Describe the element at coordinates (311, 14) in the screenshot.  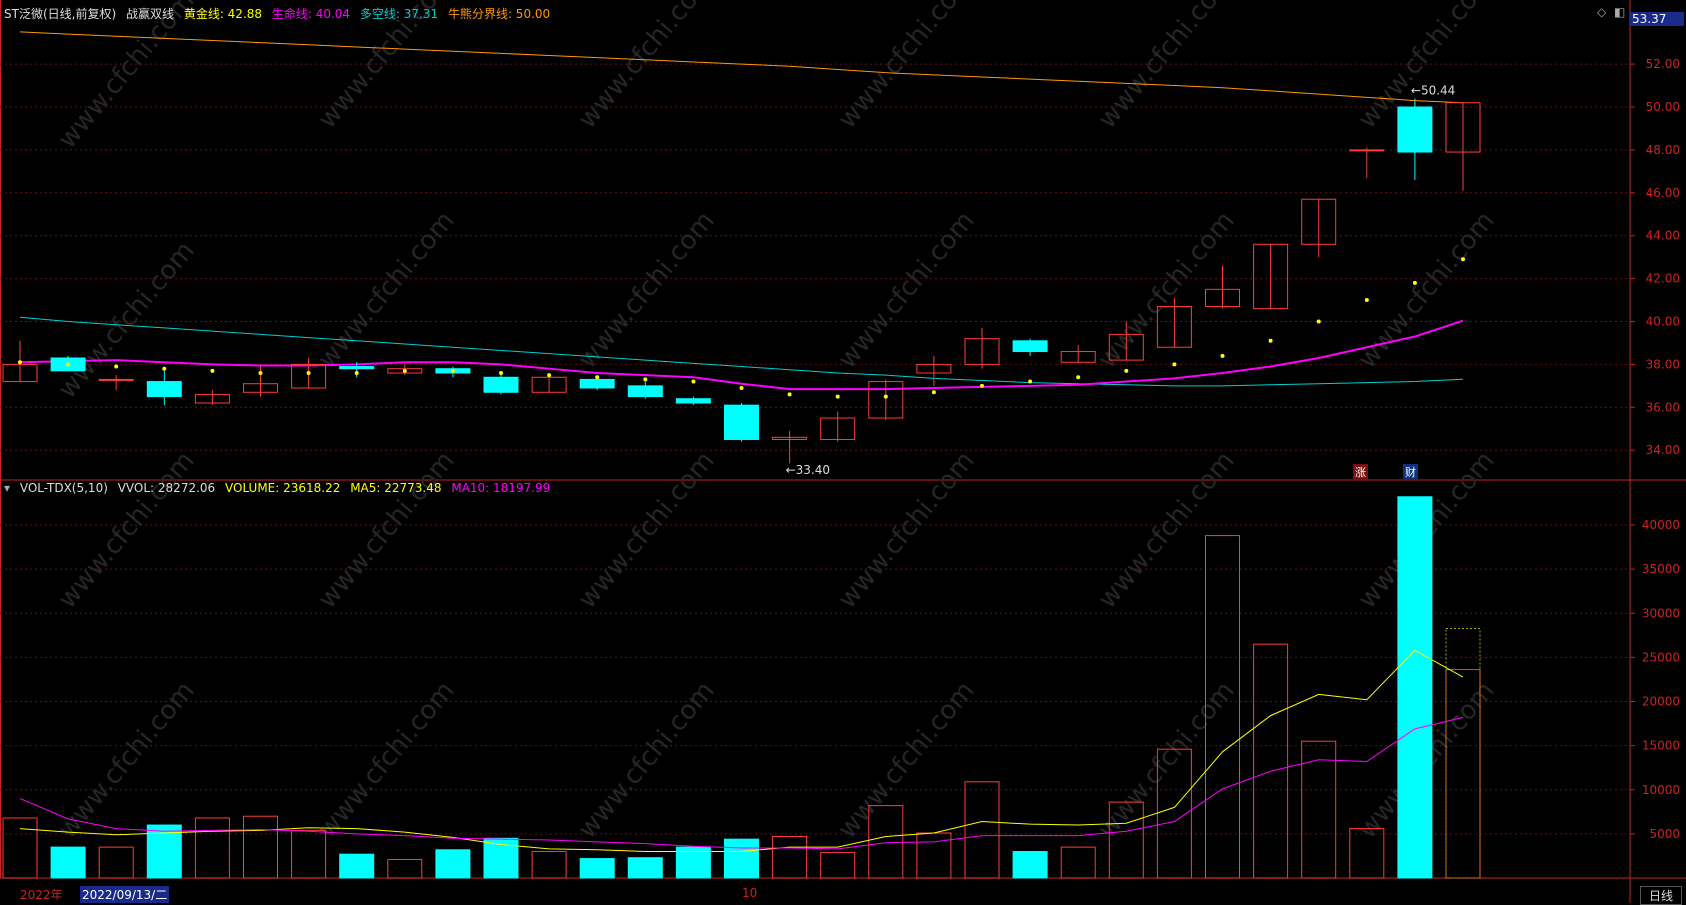
I see `life-line-label: 生命线: 40.04` at that location.